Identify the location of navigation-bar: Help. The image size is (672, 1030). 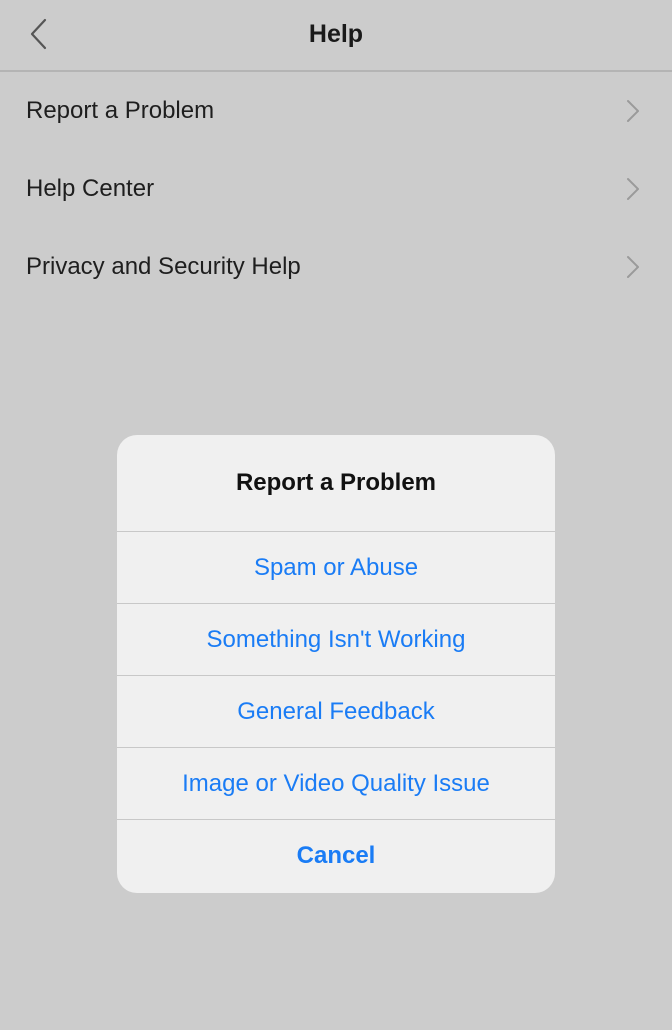
(336, 36).